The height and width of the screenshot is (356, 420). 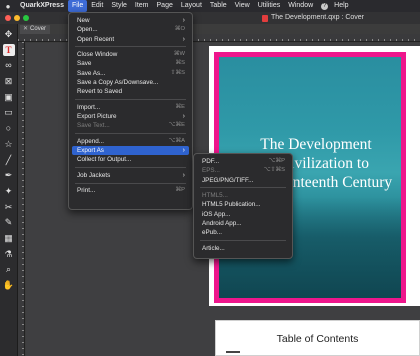 What do you see at coordinates (177, 72) in the screenshot?
I see `shortcut-label: ⇧⌘S` at bounding box center [177, 72].